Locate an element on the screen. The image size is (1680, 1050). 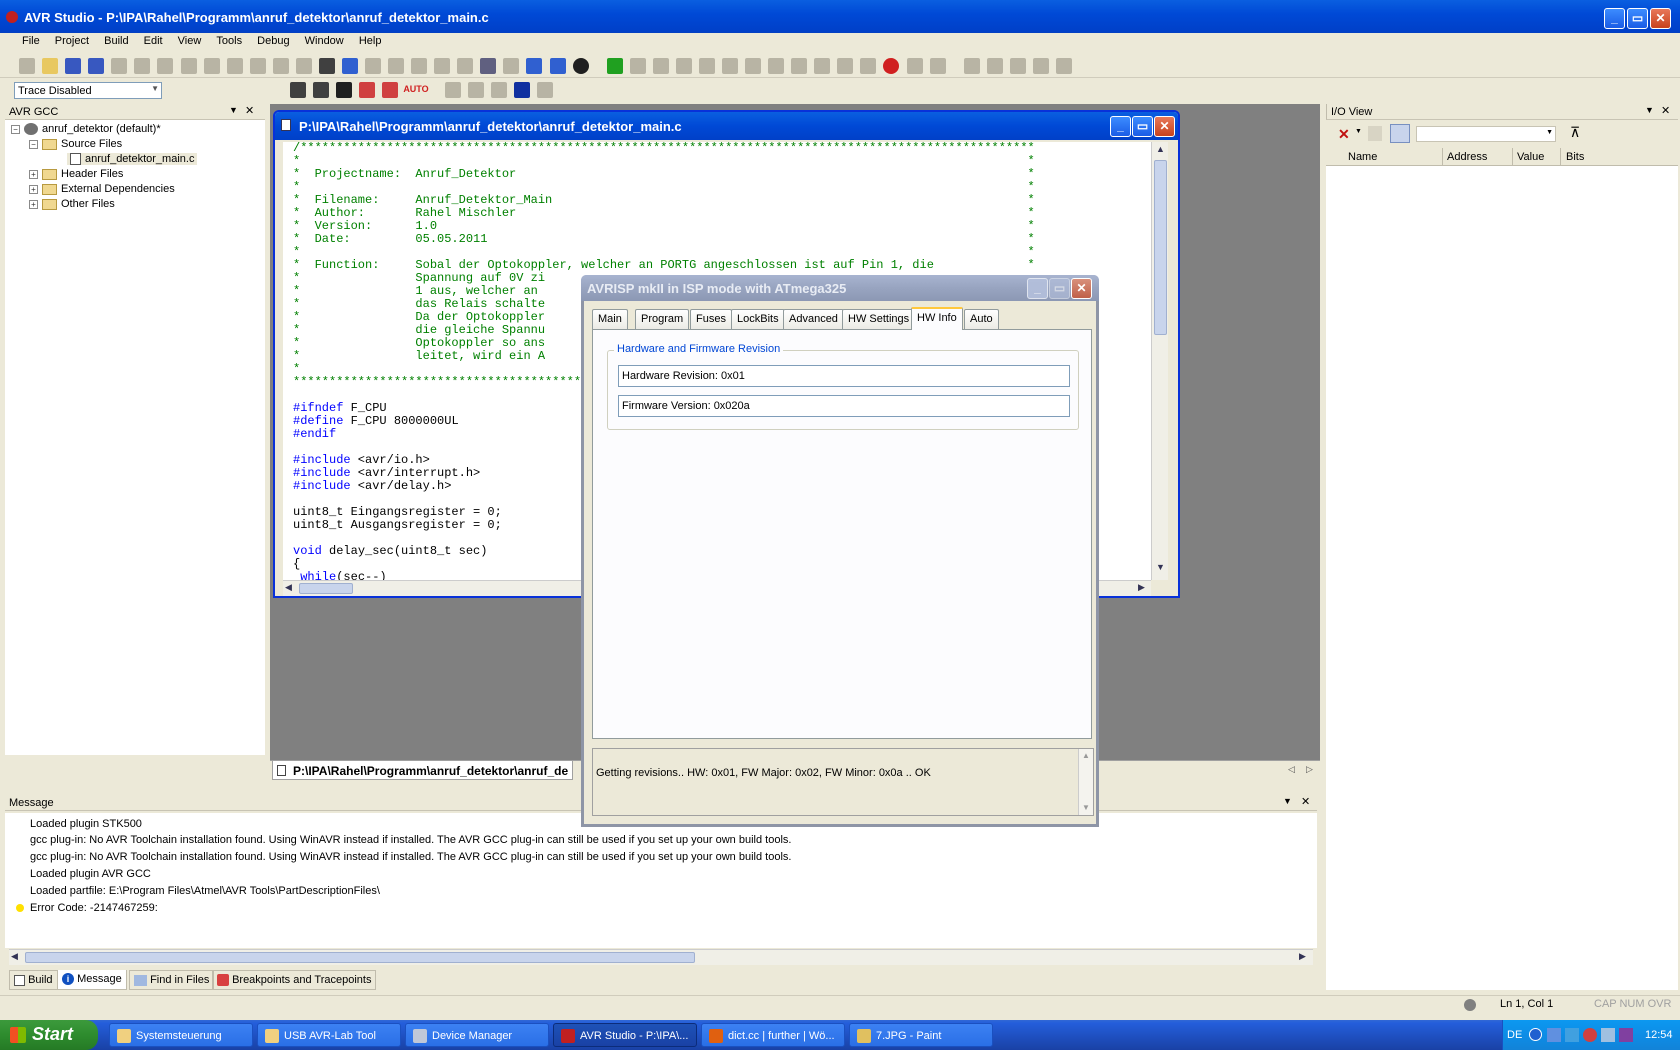
pause-icon is located at coordinates (683, 66).